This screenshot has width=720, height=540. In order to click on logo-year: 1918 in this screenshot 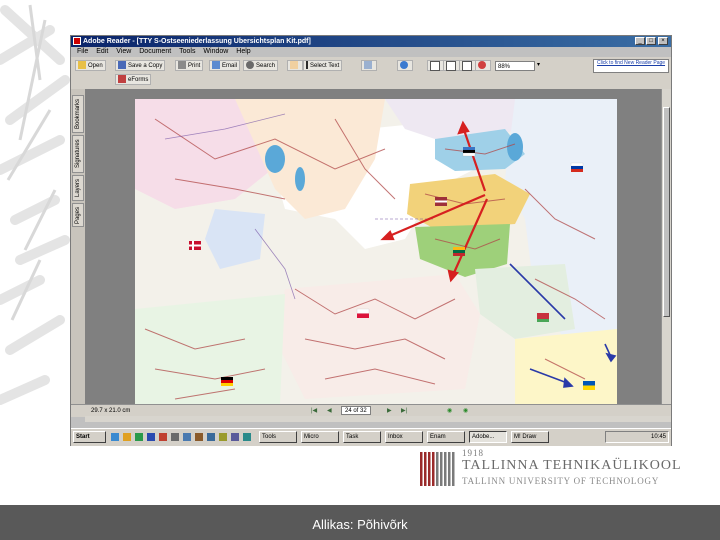, I will do `click(473, 453)`.